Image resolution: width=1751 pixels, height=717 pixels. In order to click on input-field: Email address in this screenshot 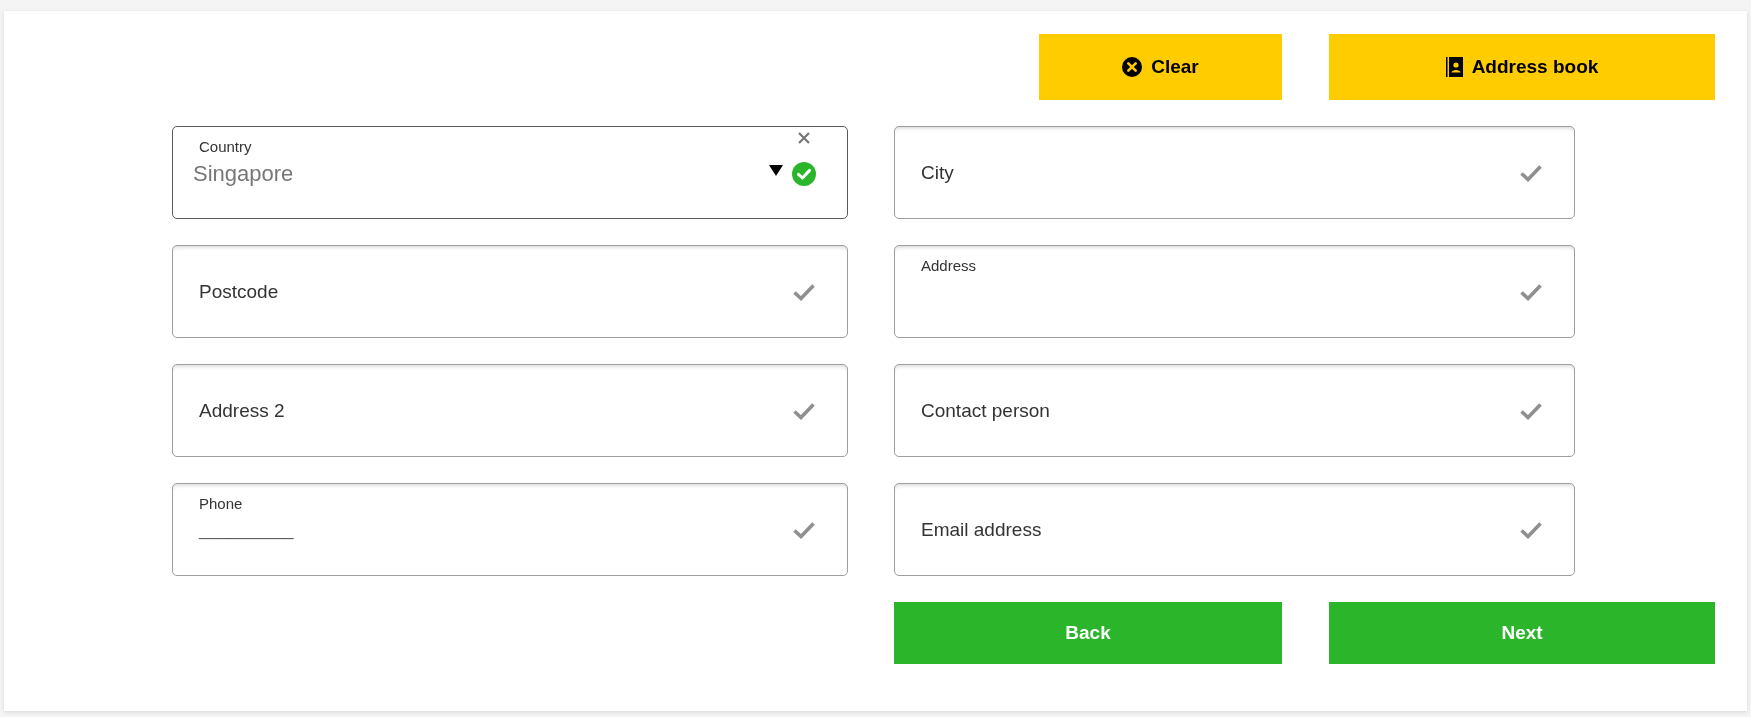, I will do `click(1234, 529)`.